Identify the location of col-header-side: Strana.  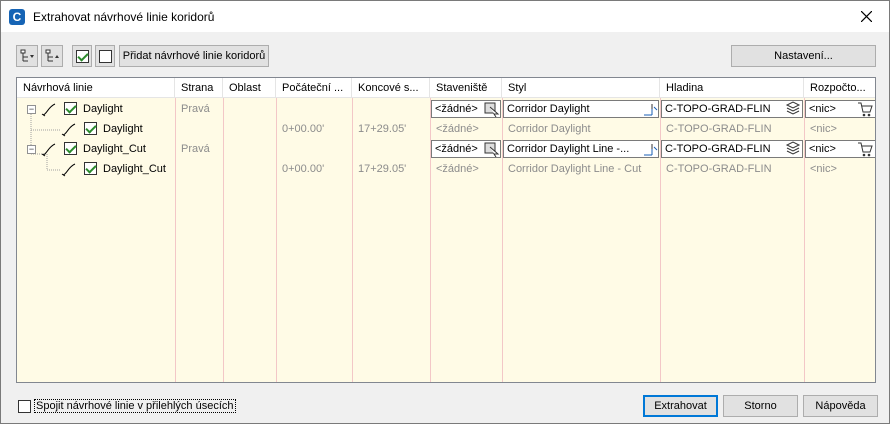
(199, 88).